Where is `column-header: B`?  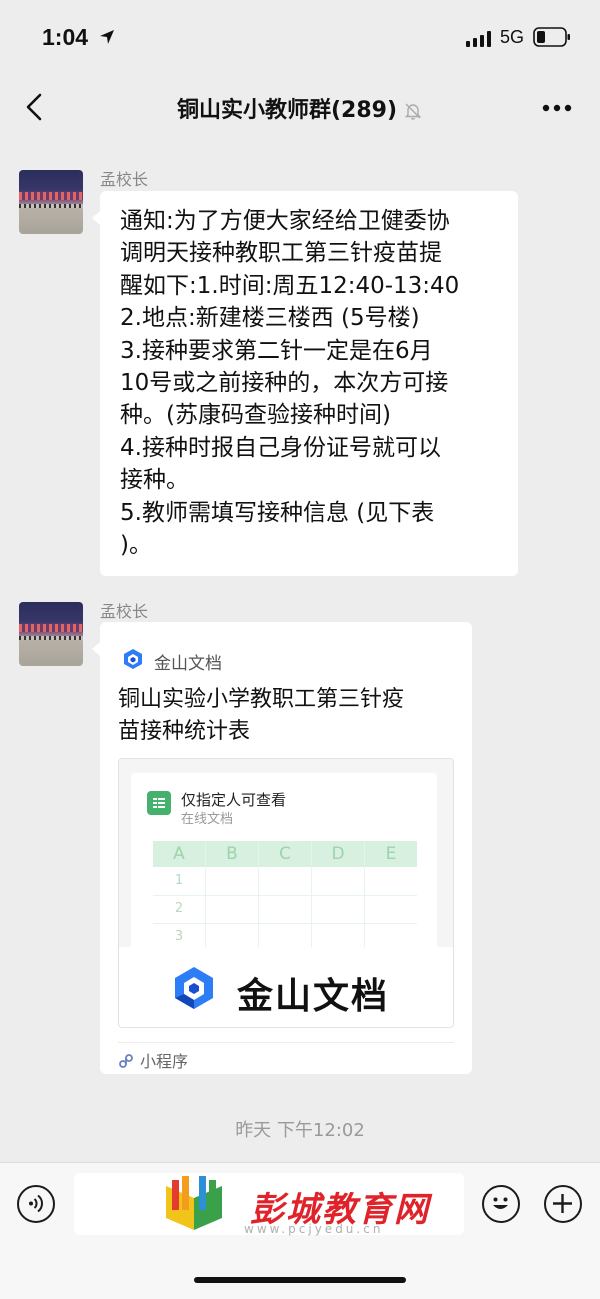 column-header: B is located at coordinates (232, 854).